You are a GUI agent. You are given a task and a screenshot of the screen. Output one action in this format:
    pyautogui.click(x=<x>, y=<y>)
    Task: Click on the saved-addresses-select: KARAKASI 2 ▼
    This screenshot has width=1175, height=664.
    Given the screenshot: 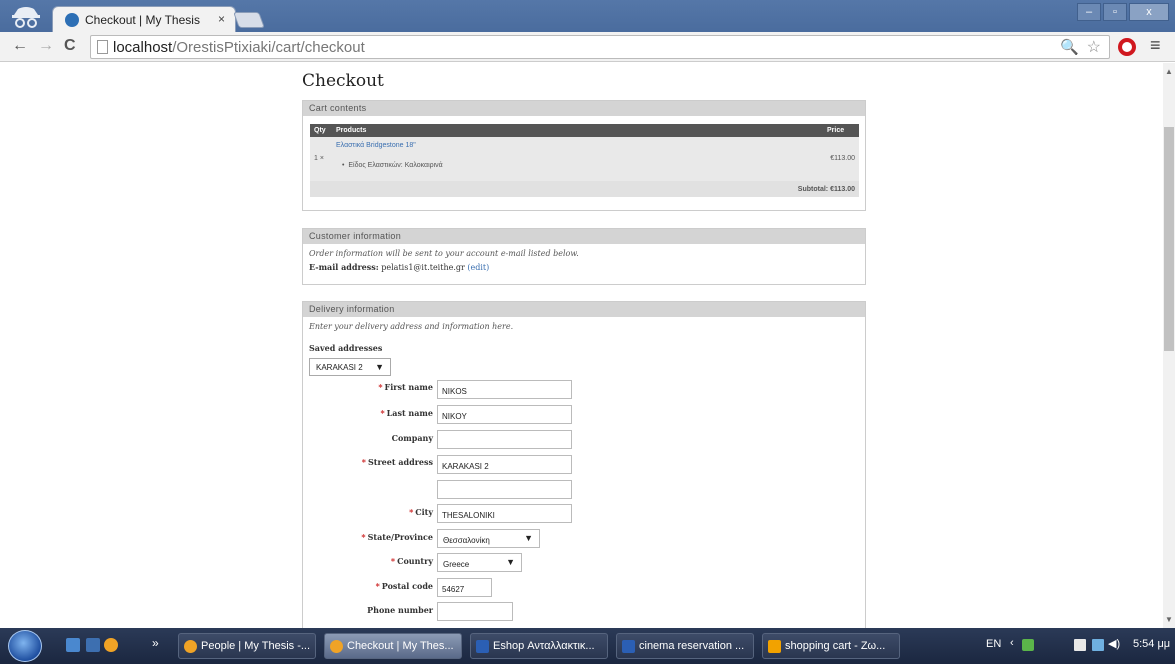 What is the action you would take?
    pyautogui.click(x=350, y=367)
    